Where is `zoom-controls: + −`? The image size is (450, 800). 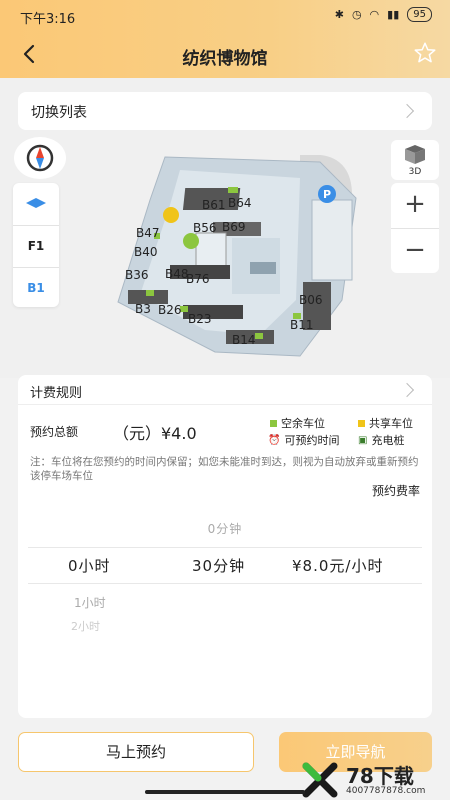 zoom-controls: + − is located at coordinates (415, 228).